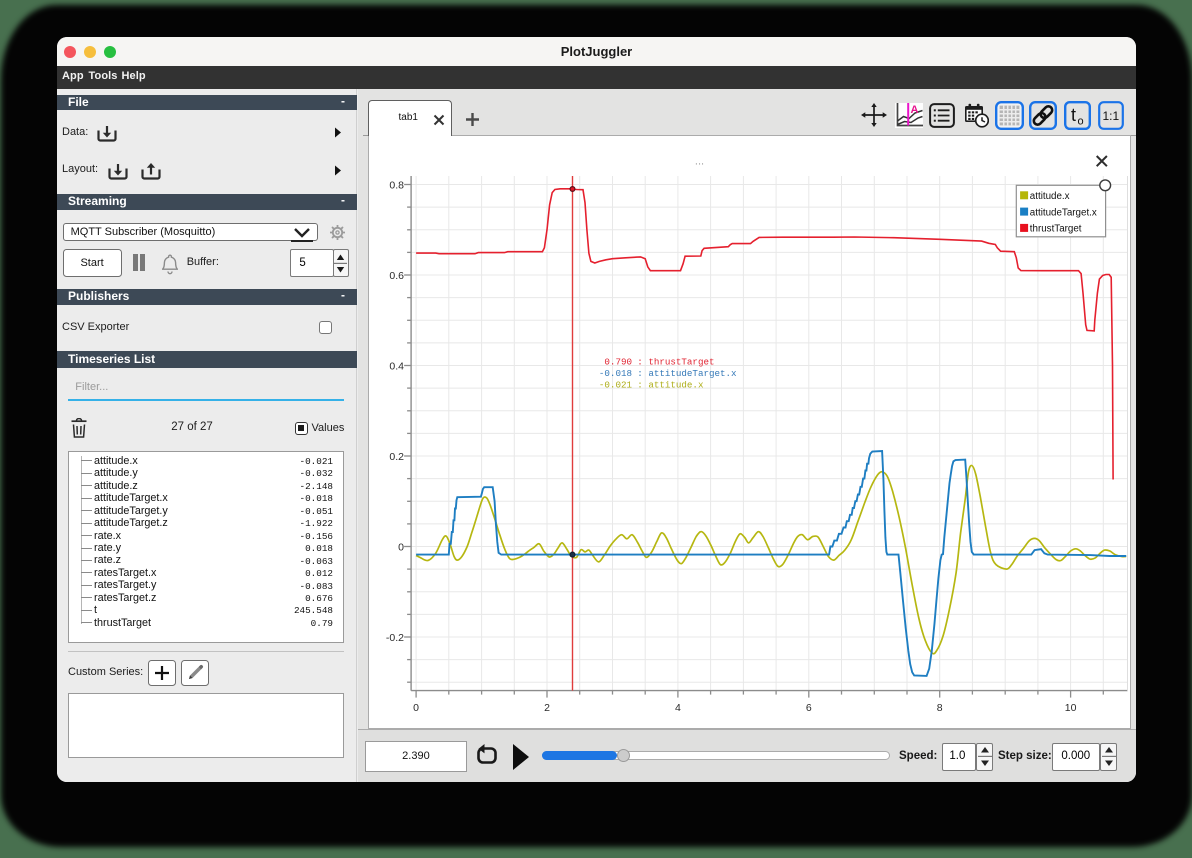  I want to click on svg-text: attitudeTarget.x, so click(1062, 212).